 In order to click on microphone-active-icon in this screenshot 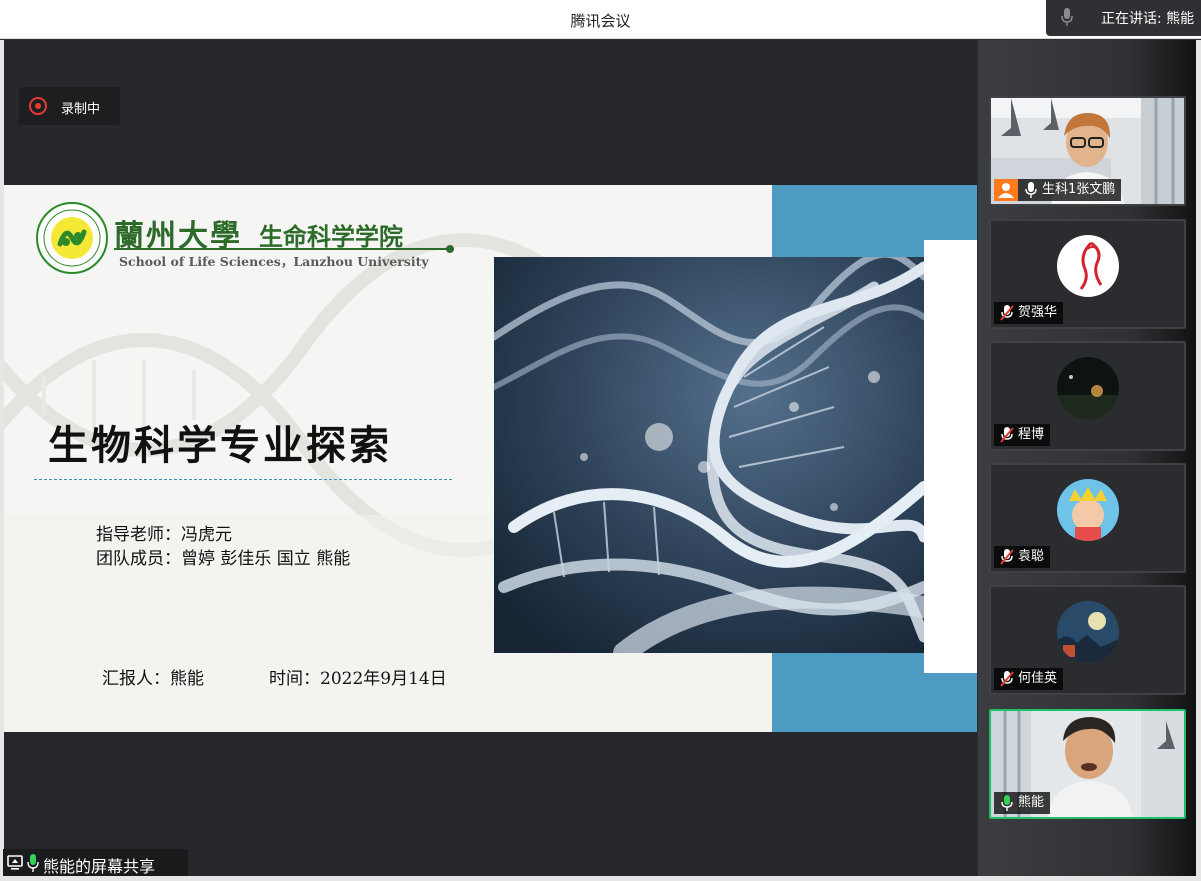, I will do `click(33, 863)`.